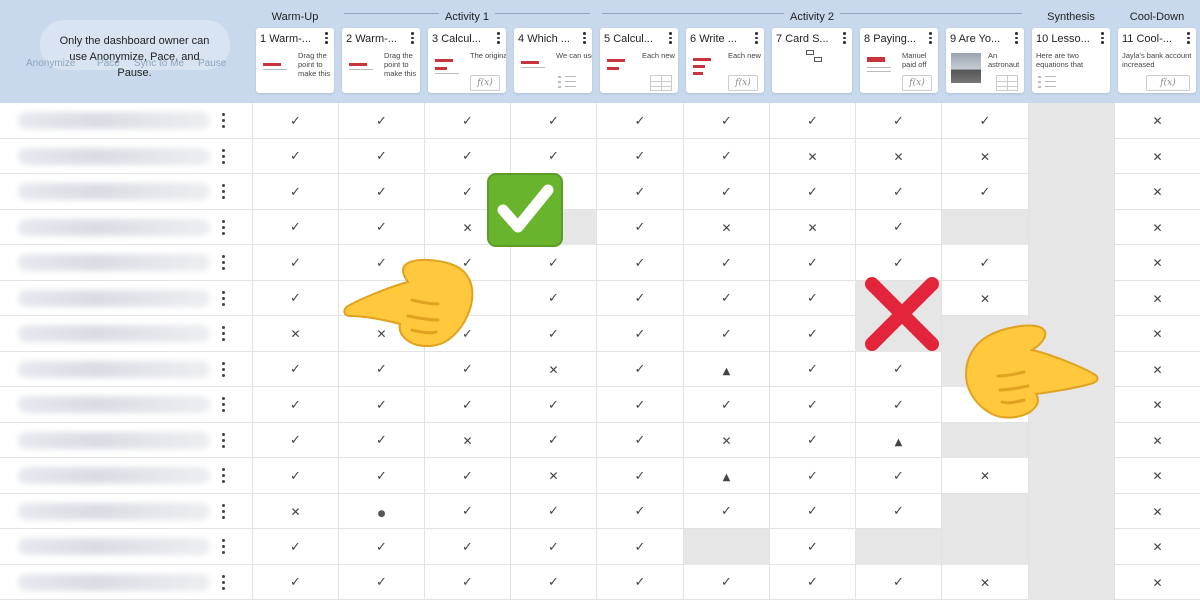  Describe the element at coordinates (553, 60) in the screenshot. I see `screen-card-4: 4 Which ... We can use` at that location.